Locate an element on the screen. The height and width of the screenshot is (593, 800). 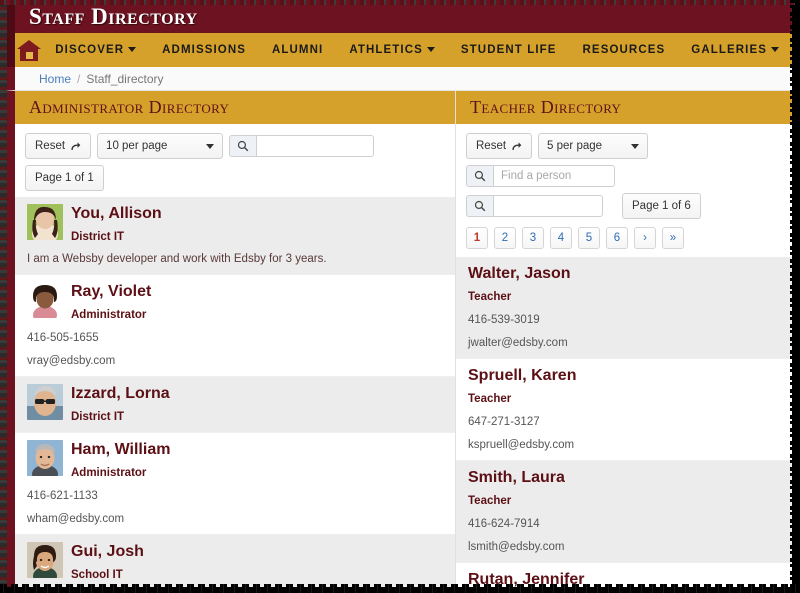
person-name: Smith, Laura is located at coordinates (516, 477).